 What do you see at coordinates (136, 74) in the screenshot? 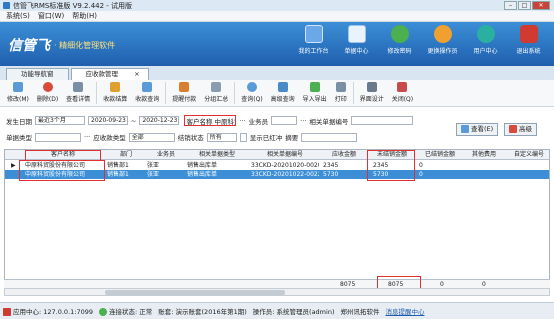
I see `tab-close-icon: ×` at bounding box center [136, 74].